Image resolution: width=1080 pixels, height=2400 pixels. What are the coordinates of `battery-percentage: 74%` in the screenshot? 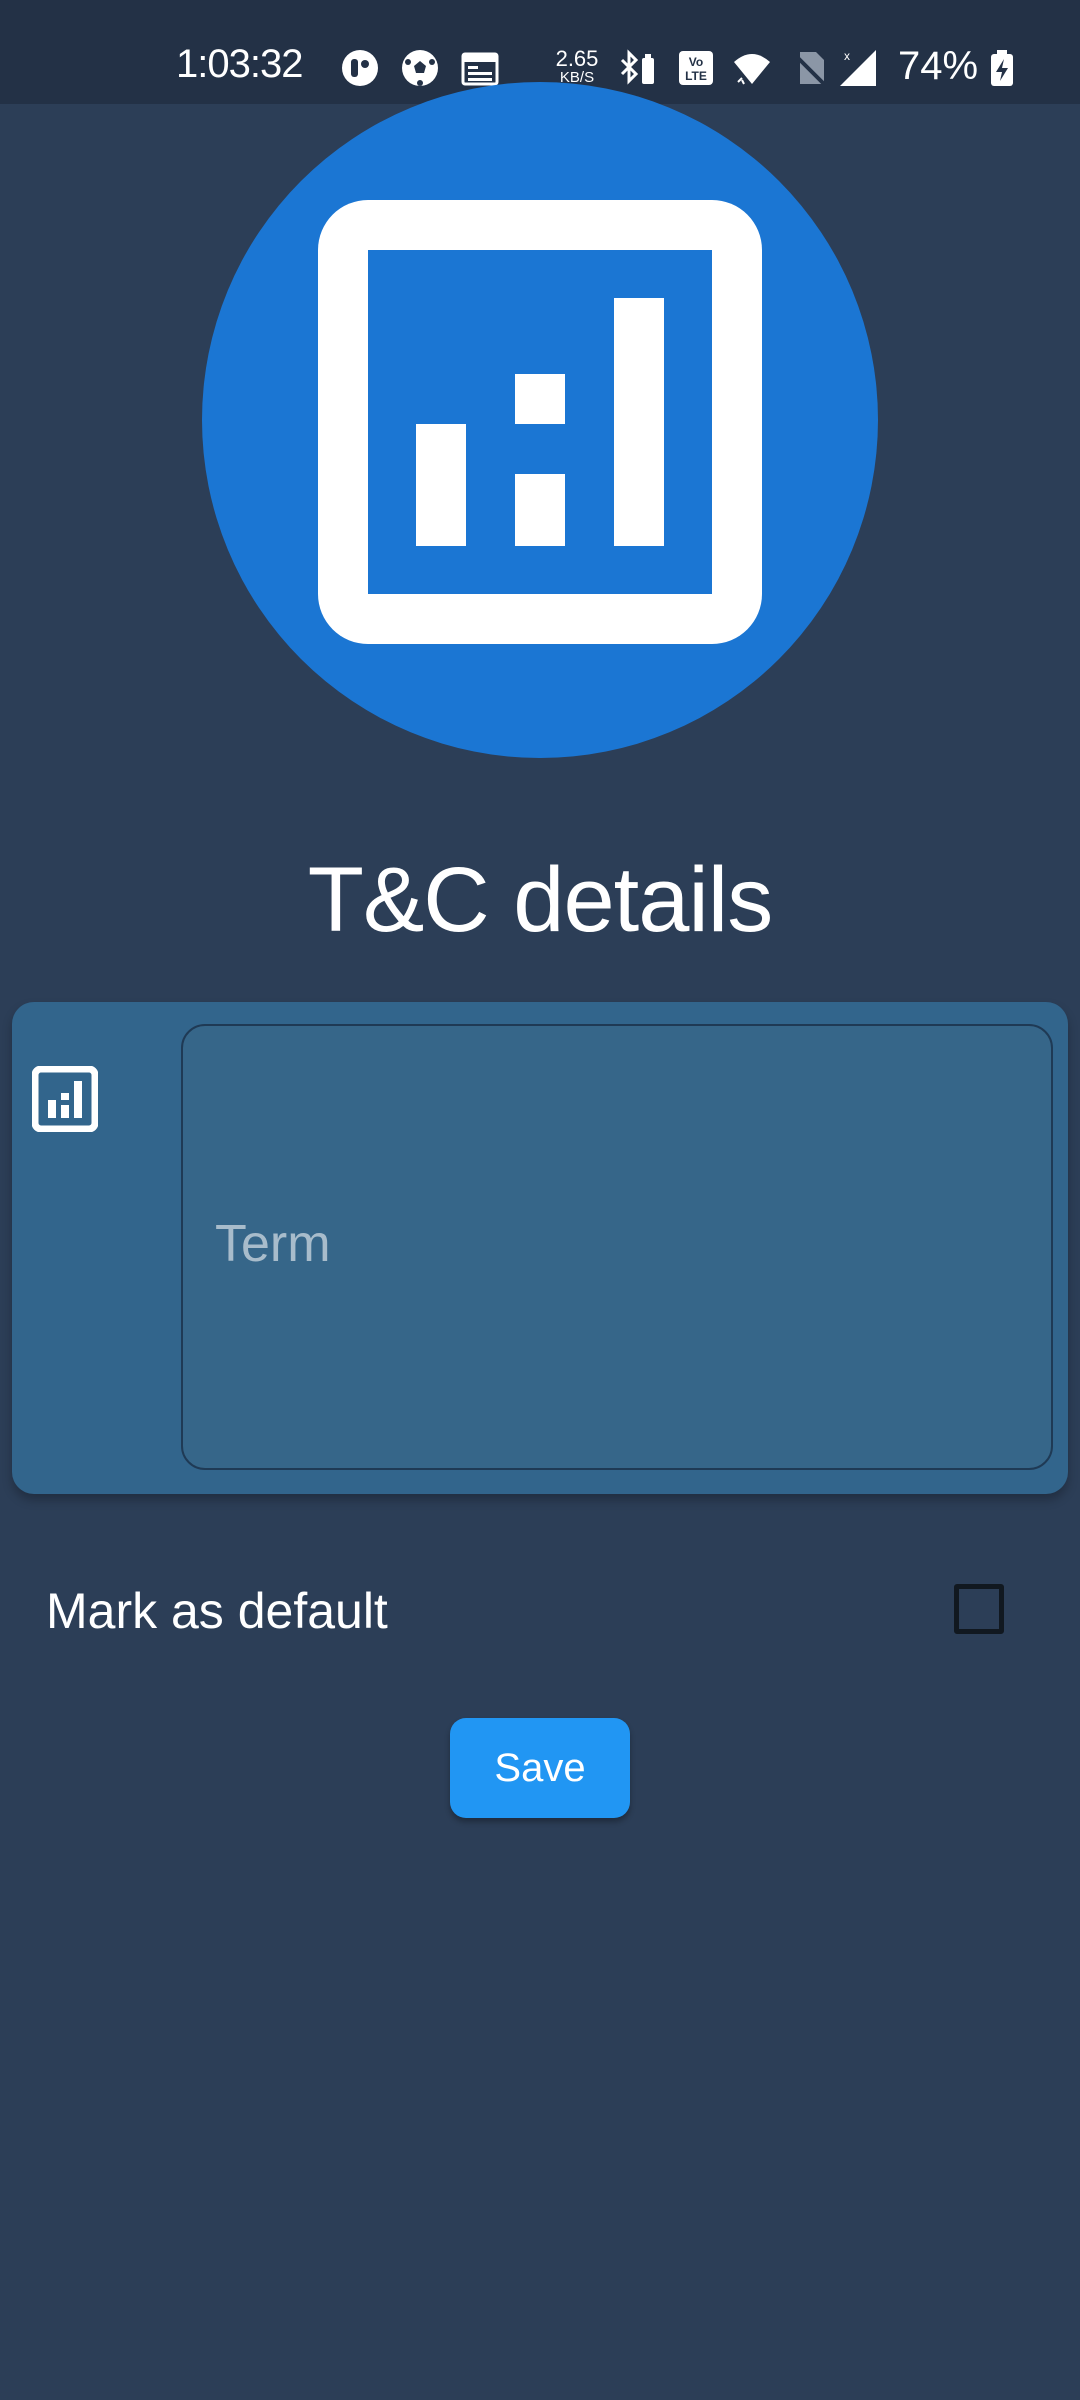 It's located at (938, 66).